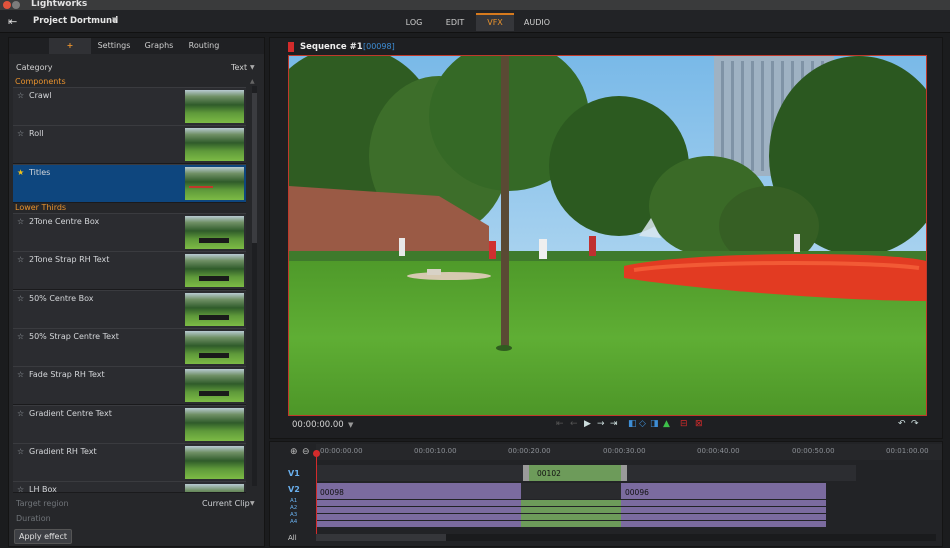 The height and width of the screenshot is (548, 950). What do you see at coordinates (455, 23) in the screenshot?
I see `tab-edit: EDIT` at bounding box center [455, 23].